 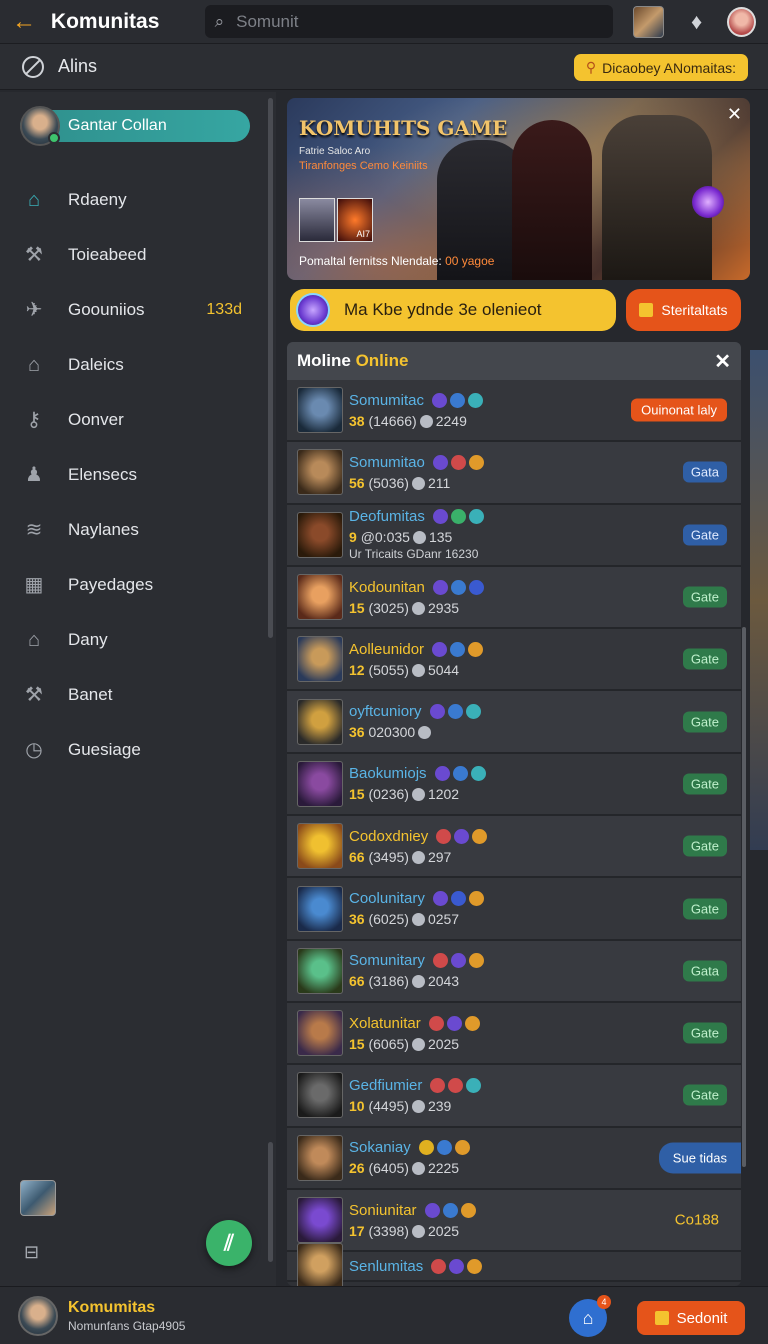 What do you see at coordinates (130, 694) in the screenshot?
I see `sidebar-item: ⚒ Banet` at bounding box center [130, 694].